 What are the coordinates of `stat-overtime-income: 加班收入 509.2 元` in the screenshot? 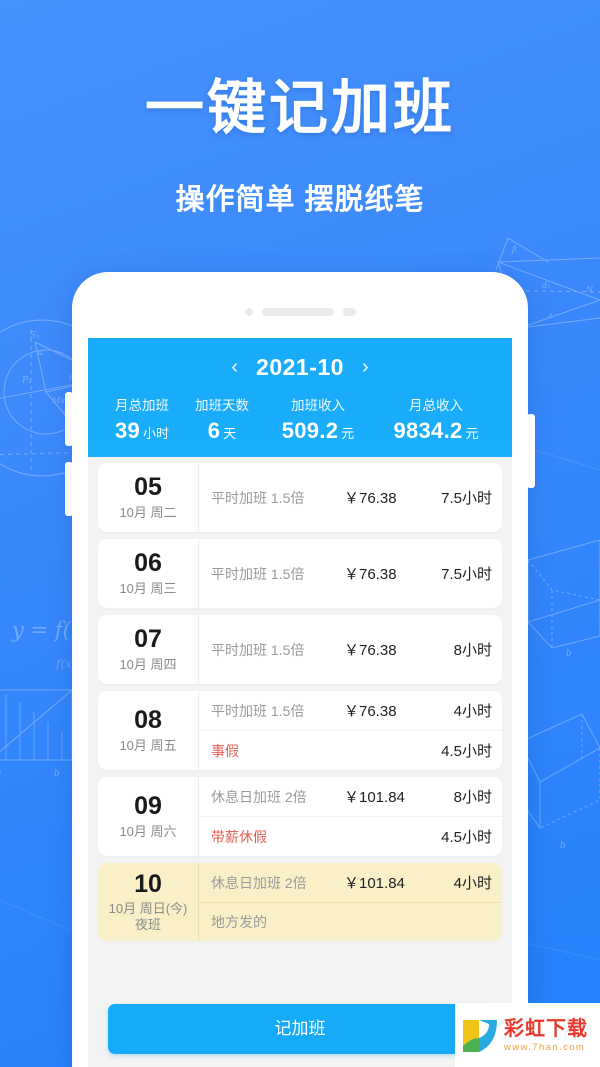 It's located at (318, 419).